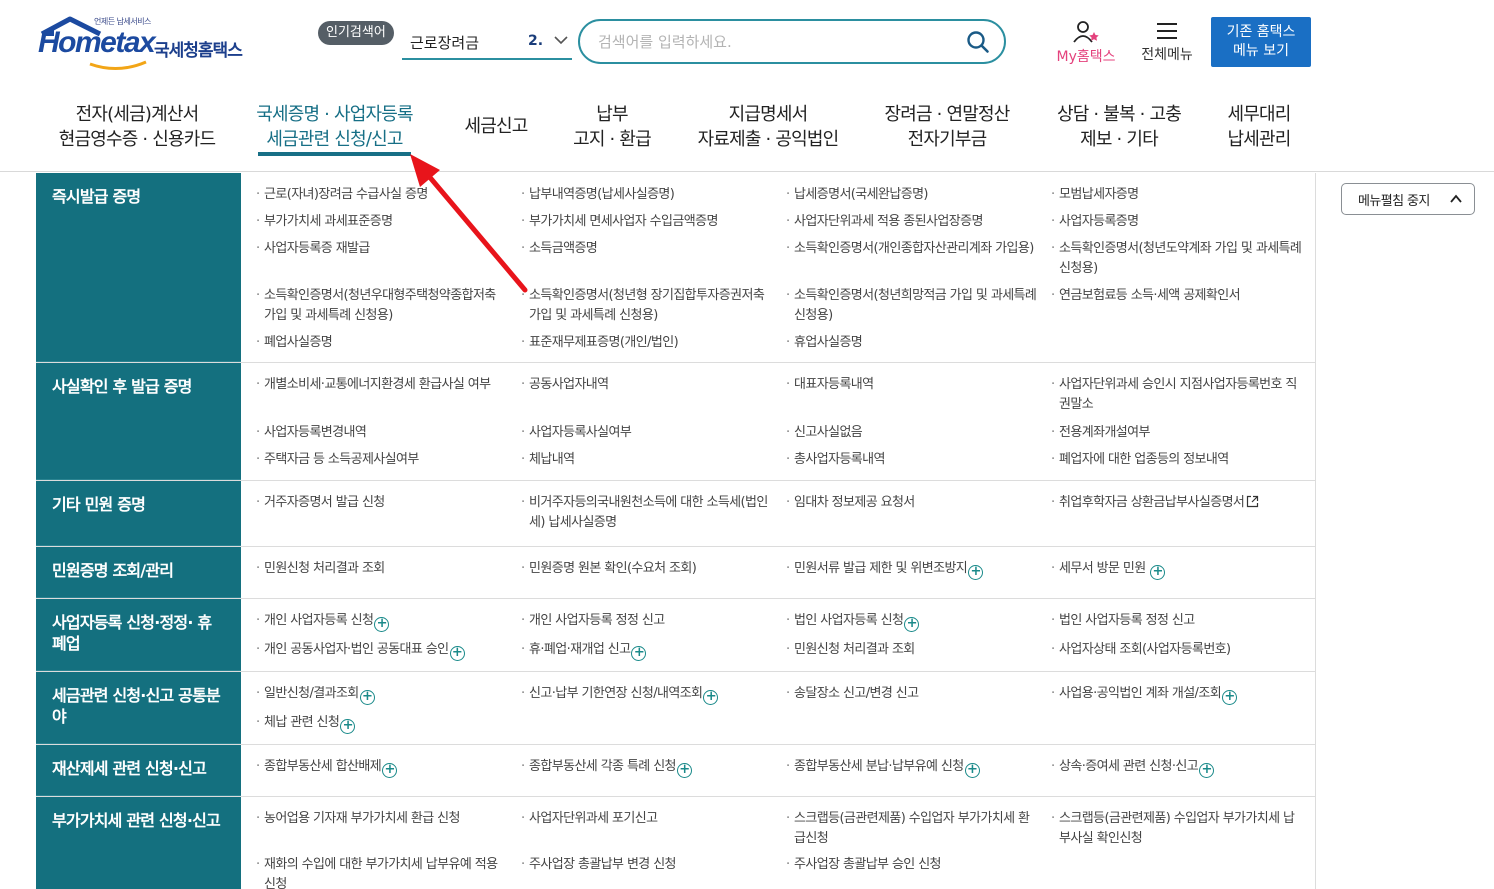 The image size is (1494, 889). I want to click on hometax-logo: 언제든 납세서비스 Hometax 국세청홈택스, so click(146, 44).